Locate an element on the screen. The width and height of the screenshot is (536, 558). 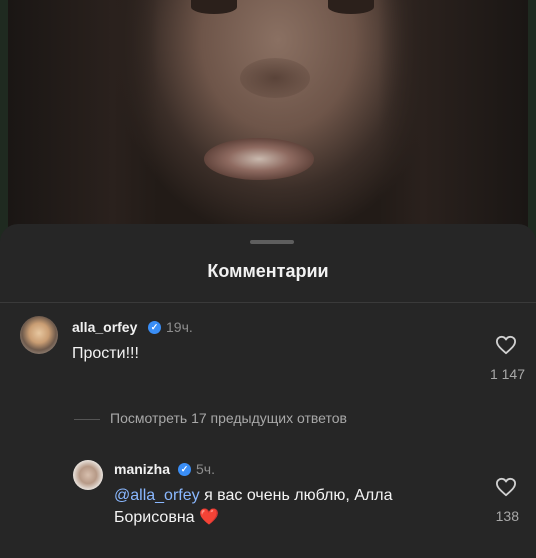
reply-time: 5ч. is located at coordinates (205, 469).